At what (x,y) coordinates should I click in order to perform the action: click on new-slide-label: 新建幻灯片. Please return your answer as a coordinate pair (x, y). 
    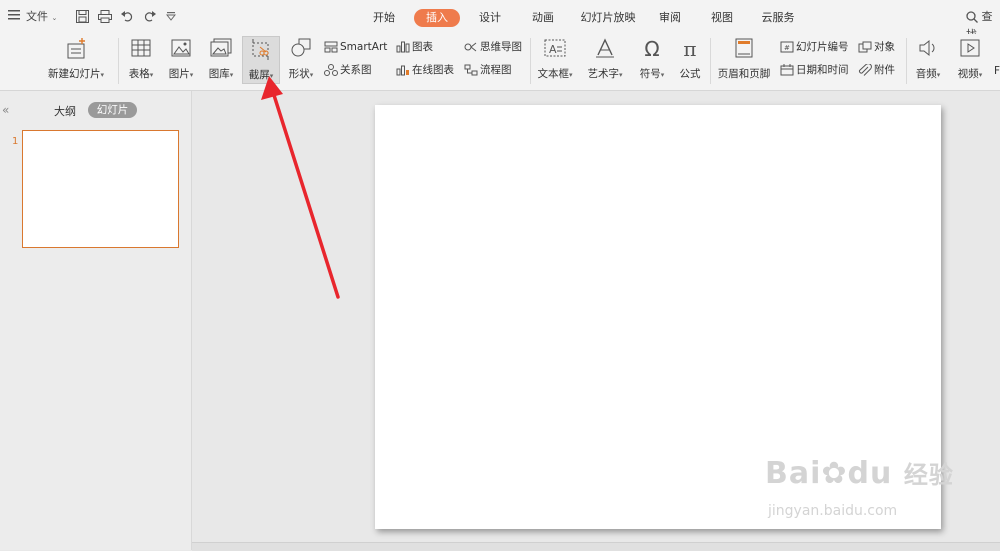
    Looking at the image, I should click on (74, 74).